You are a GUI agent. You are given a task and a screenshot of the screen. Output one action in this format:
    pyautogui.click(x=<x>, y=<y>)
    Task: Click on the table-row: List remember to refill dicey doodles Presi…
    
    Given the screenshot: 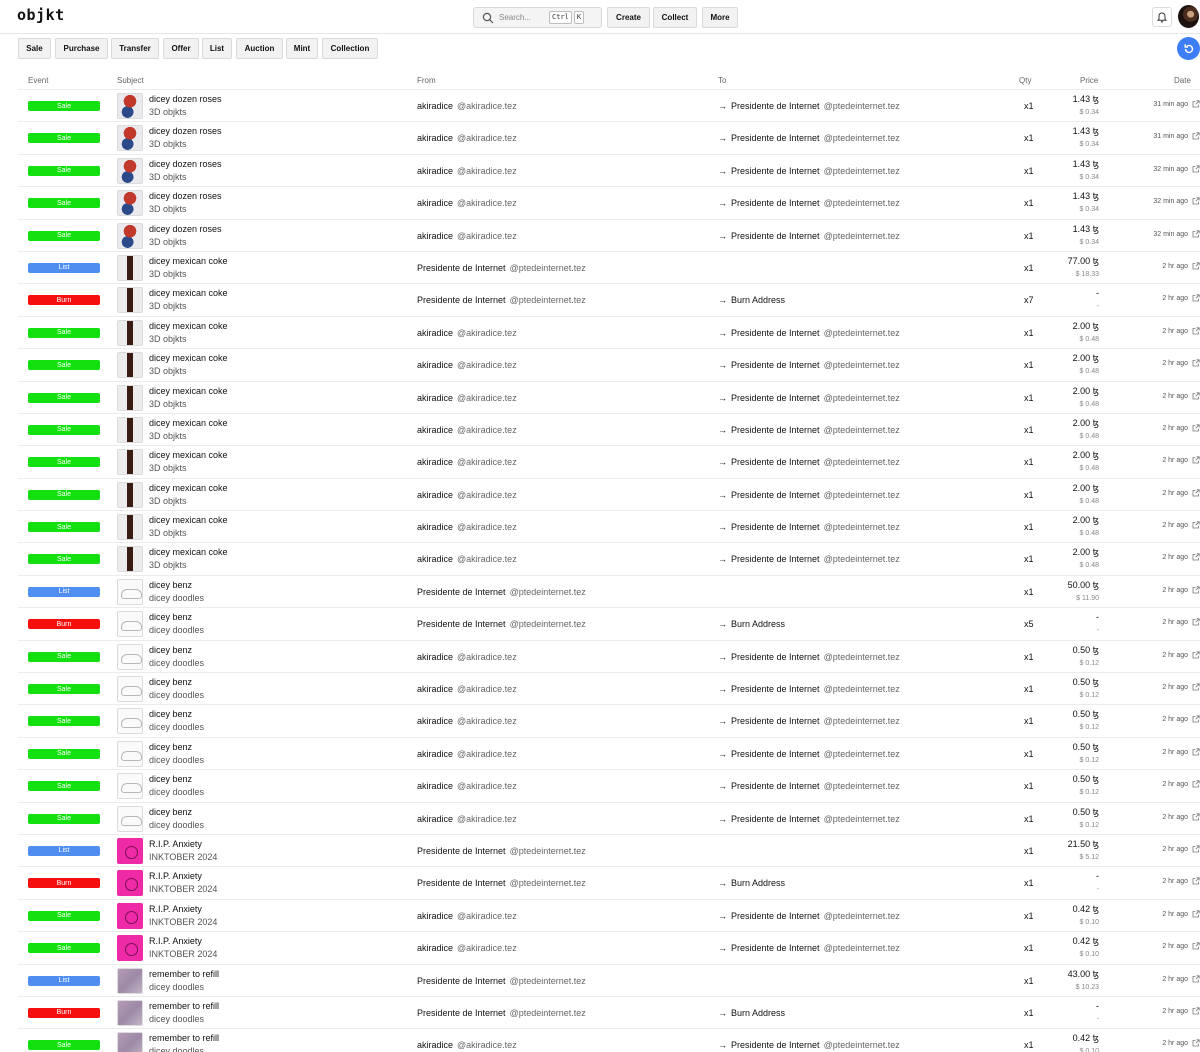 What is the action you would take?
    pyautogui.click(x=609, y=979)
    